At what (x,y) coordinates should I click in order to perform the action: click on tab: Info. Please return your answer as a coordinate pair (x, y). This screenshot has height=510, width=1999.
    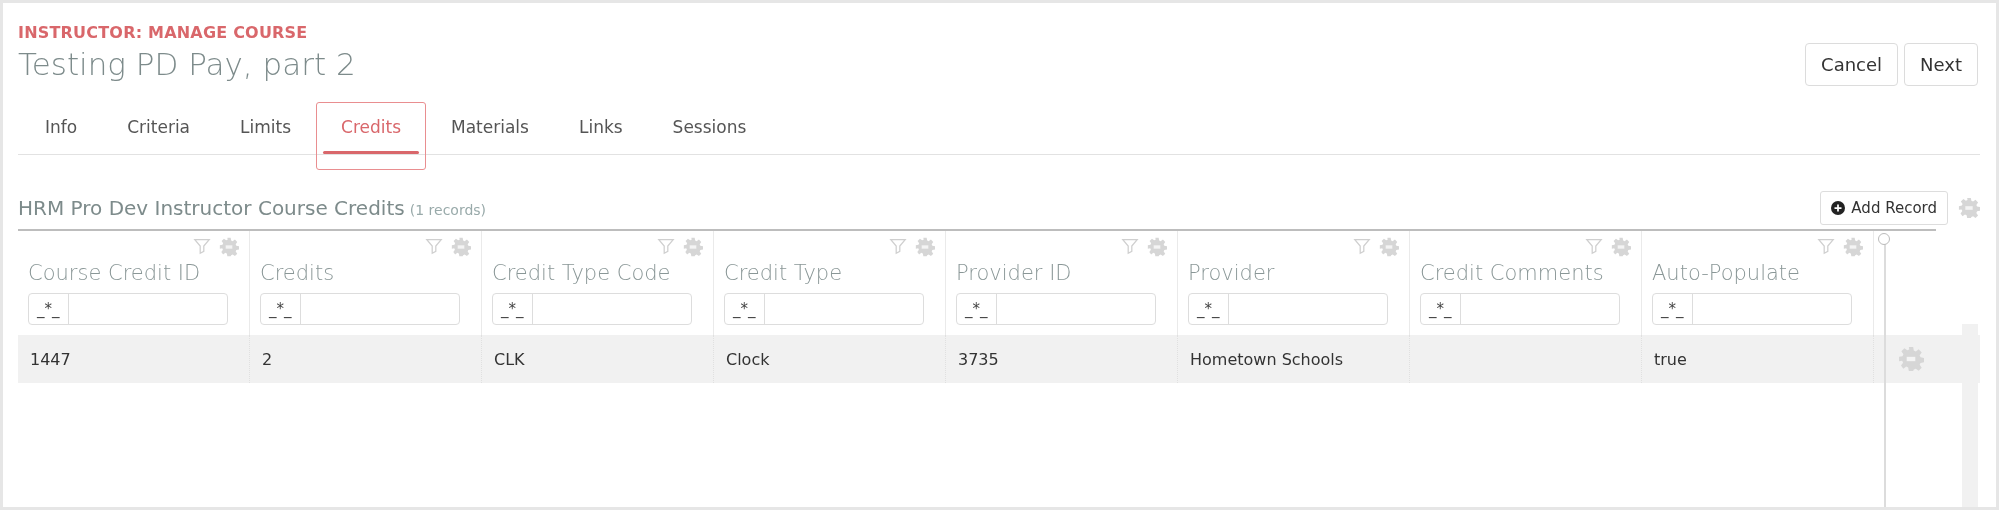
    Looking at the image, I should click on (61, 136).